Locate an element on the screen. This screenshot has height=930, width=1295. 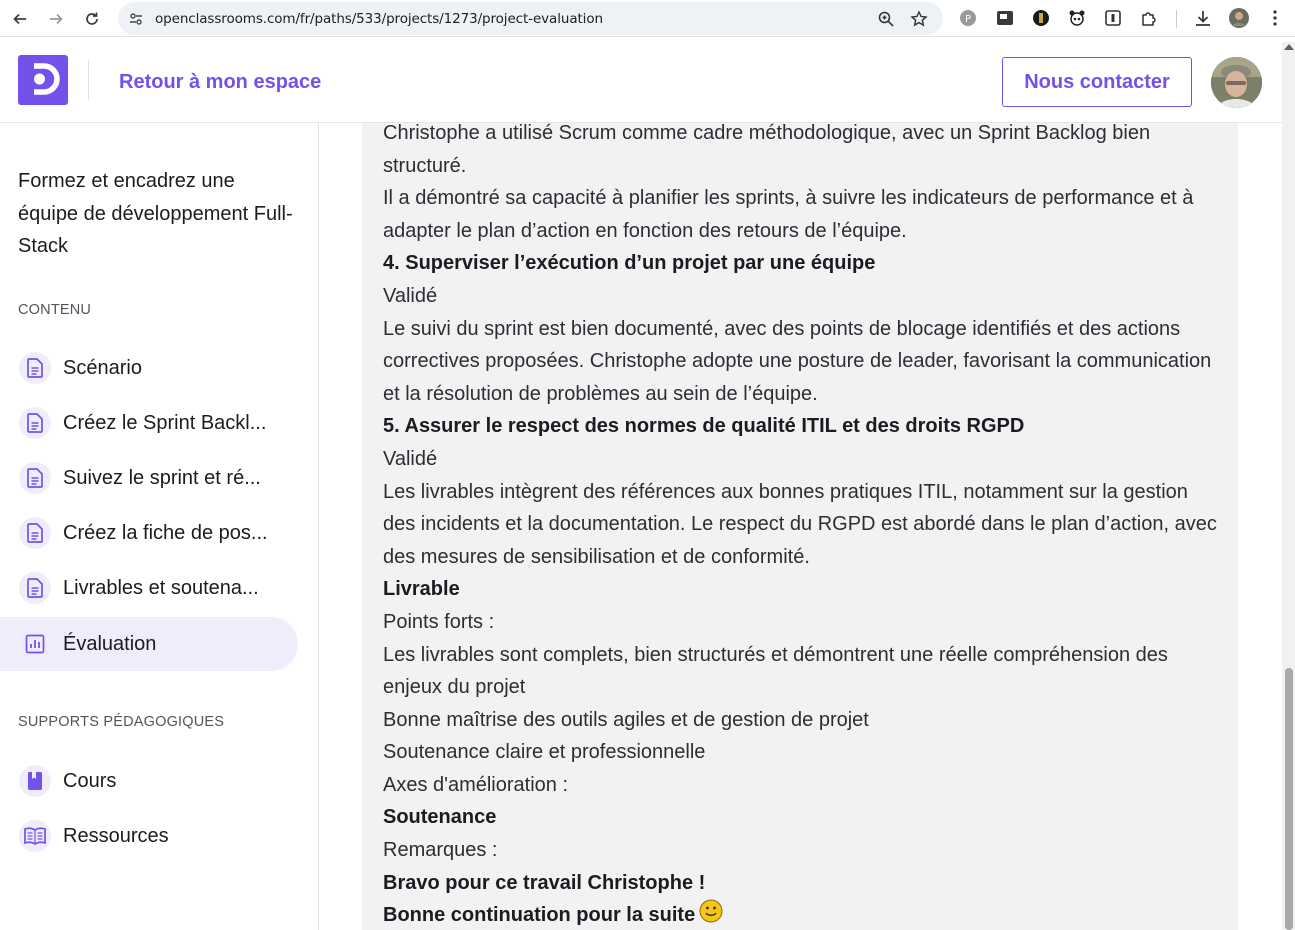
resources-heading: SUPPORTS PÉDAGOGIQUES is located at coordinates (121, 722).